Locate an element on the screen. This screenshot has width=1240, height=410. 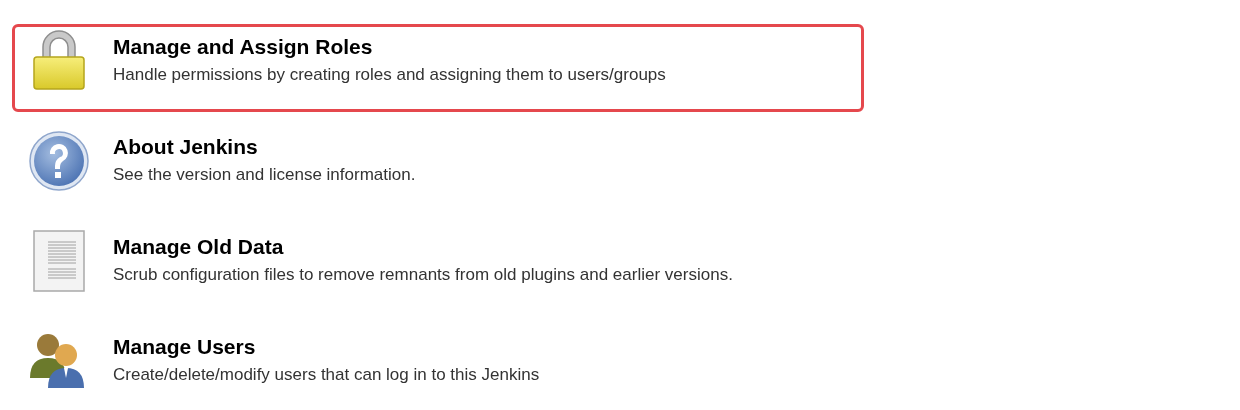
document-icon is located at coordinates (59, 261).